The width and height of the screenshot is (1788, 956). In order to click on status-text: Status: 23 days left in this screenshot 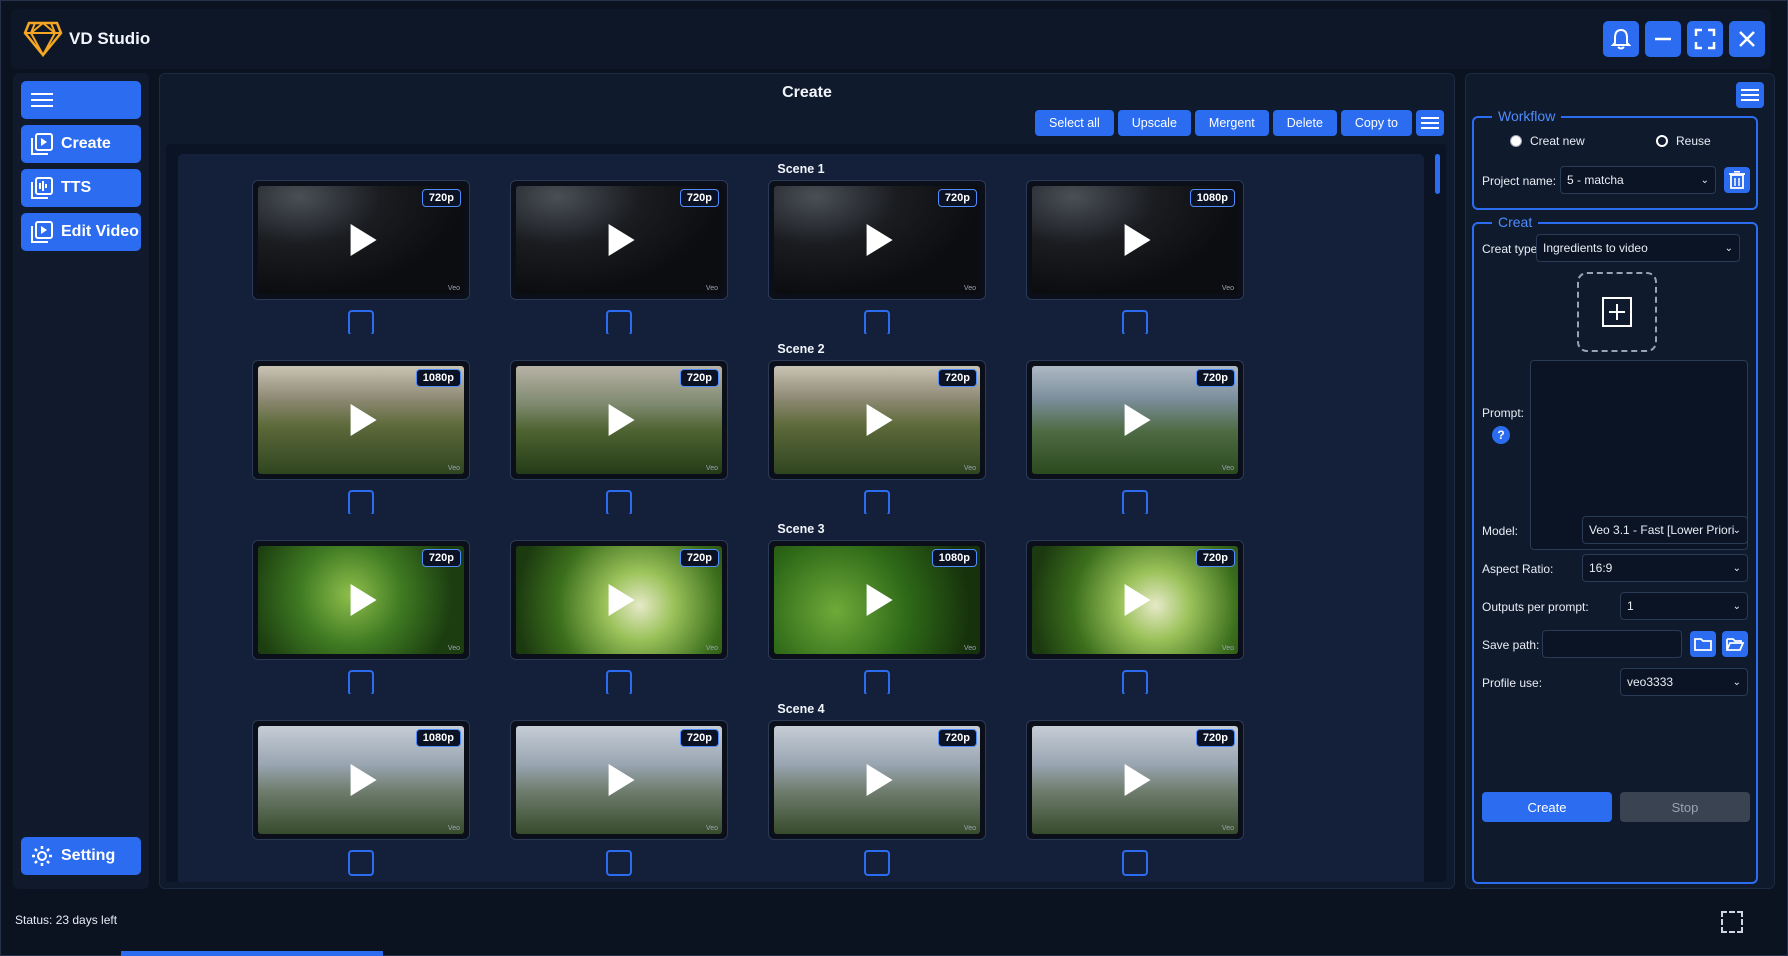, I will do `click(66, 920)`.